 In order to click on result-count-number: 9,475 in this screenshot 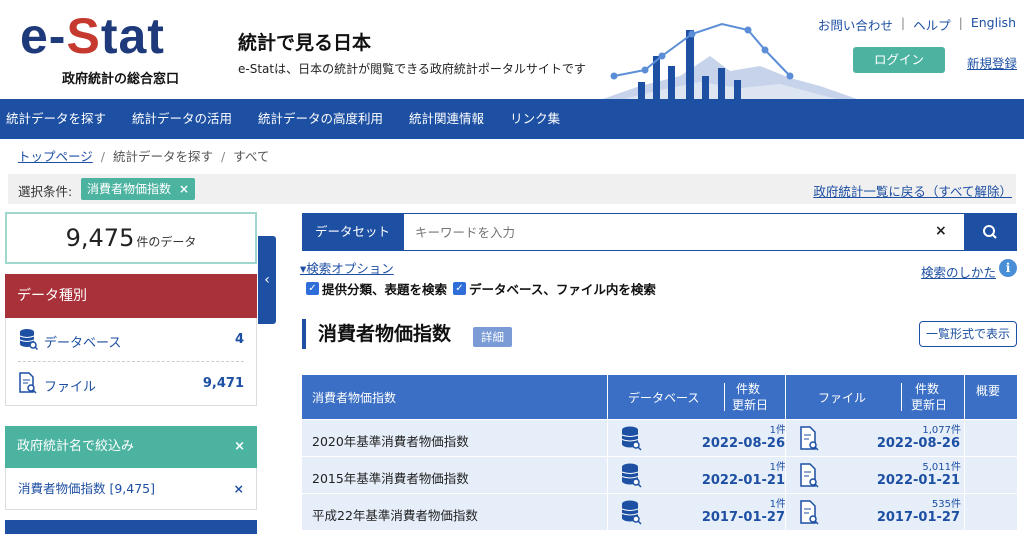, I will do `click(100, 238)`.